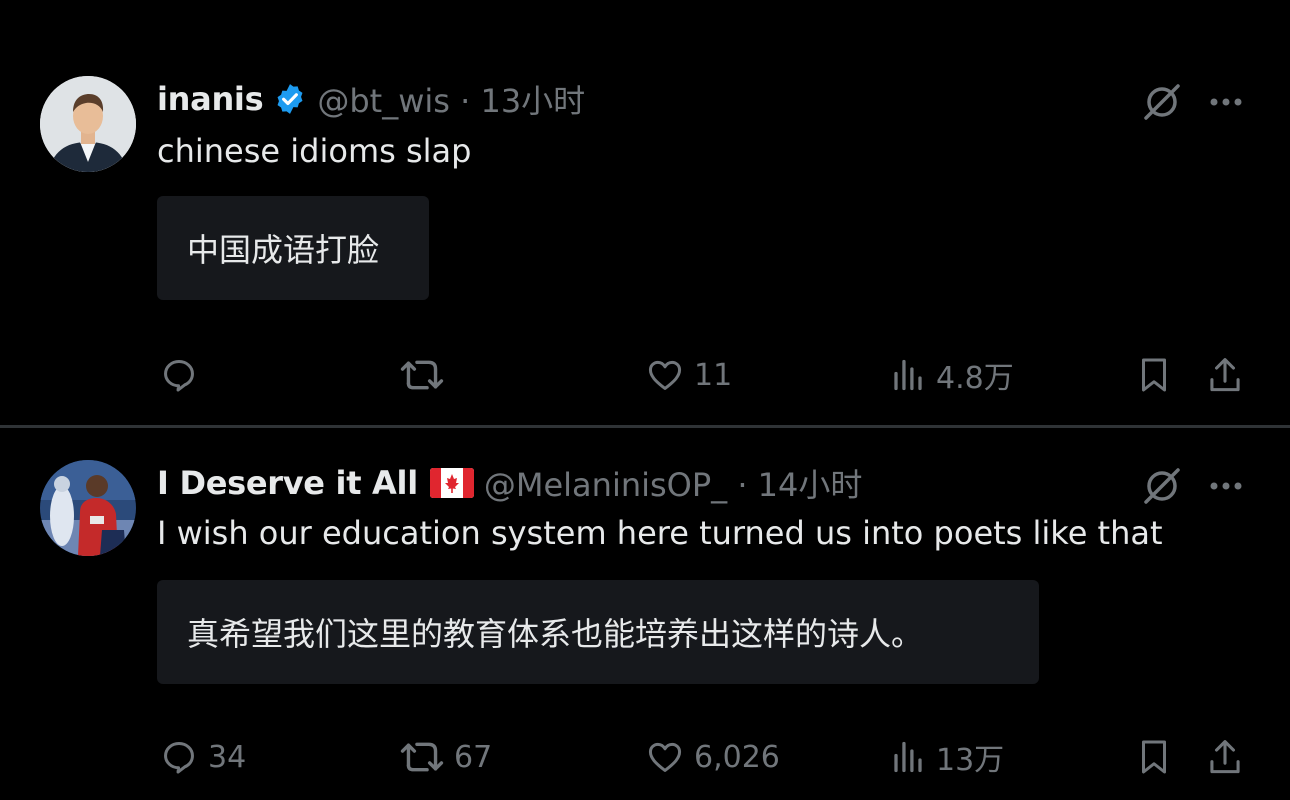  I want to click on translation-text: 中国成语打脸, so click(283, 250).